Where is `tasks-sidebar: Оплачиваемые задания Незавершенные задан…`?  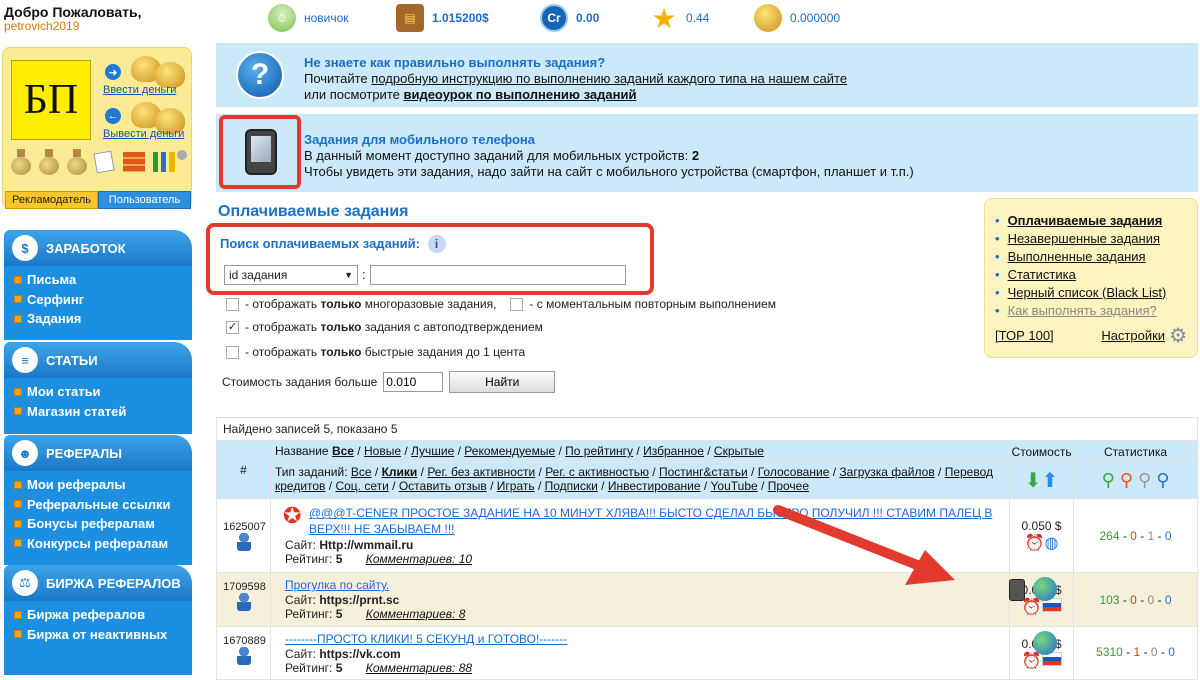 tasks-sidebar: Оплачиваемые задания Незавершенные задан… is located at coordinates (1091, 278).